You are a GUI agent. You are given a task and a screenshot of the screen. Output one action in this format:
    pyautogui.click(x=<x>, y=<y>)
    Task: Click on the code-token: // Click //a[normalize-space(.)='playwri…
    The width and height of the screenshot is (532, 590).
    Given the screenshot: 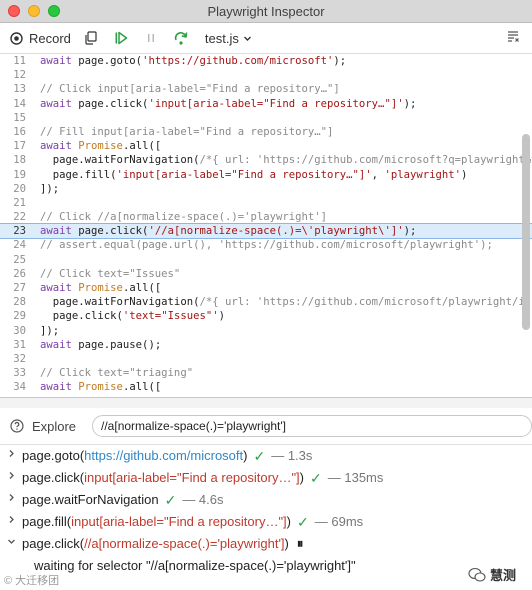 What is the action you would take?
    pyautogui.click(x=184, y=217)
    